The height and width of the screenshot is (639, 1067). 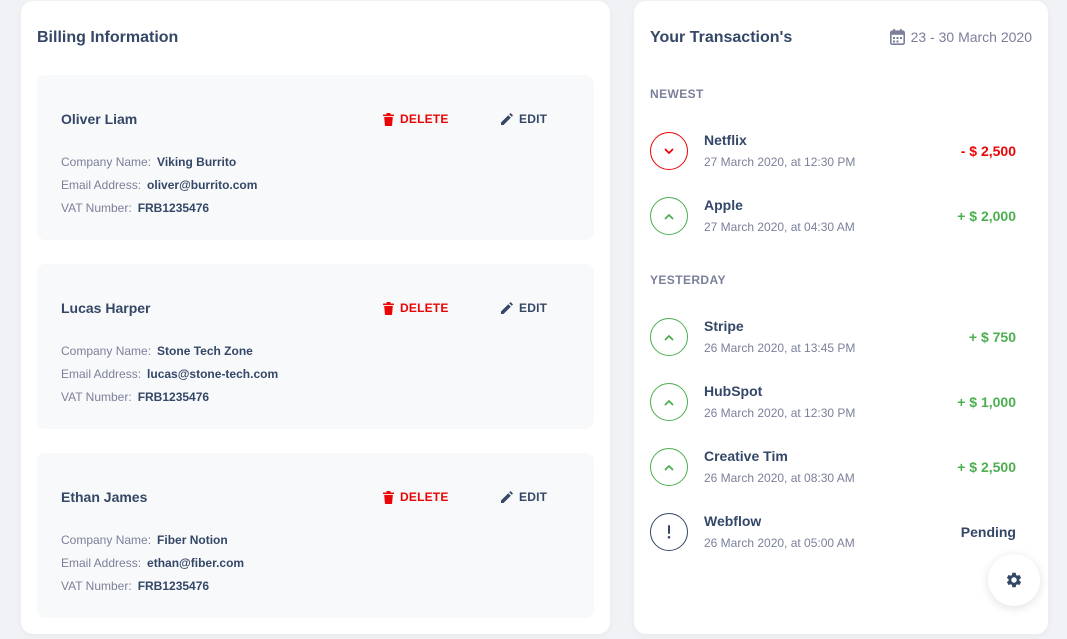 I want to click on company-field: Company Name: Stone Tech Zone, so click(x=157, y=351).